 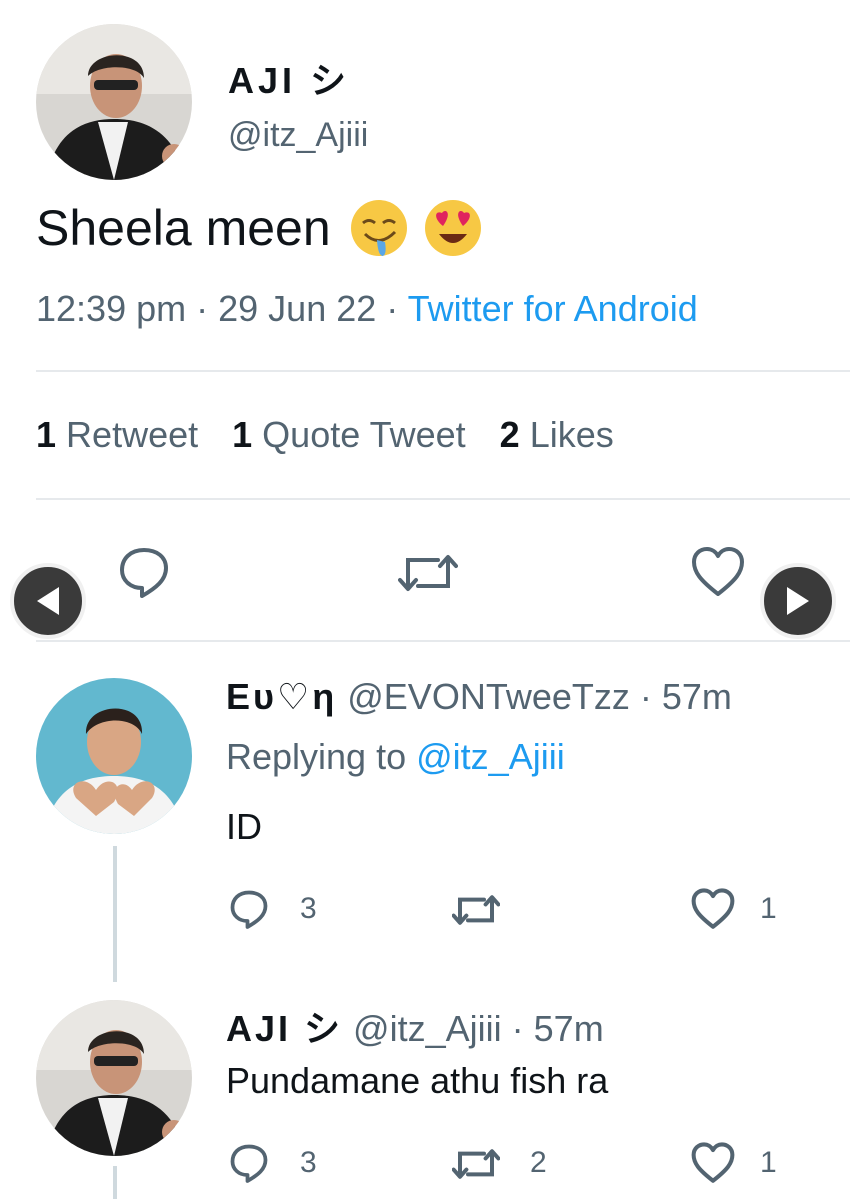 I want to click on reply-header: Eυ♡η @EVONTweeTzz · 57m, so click(x=479, y=697).